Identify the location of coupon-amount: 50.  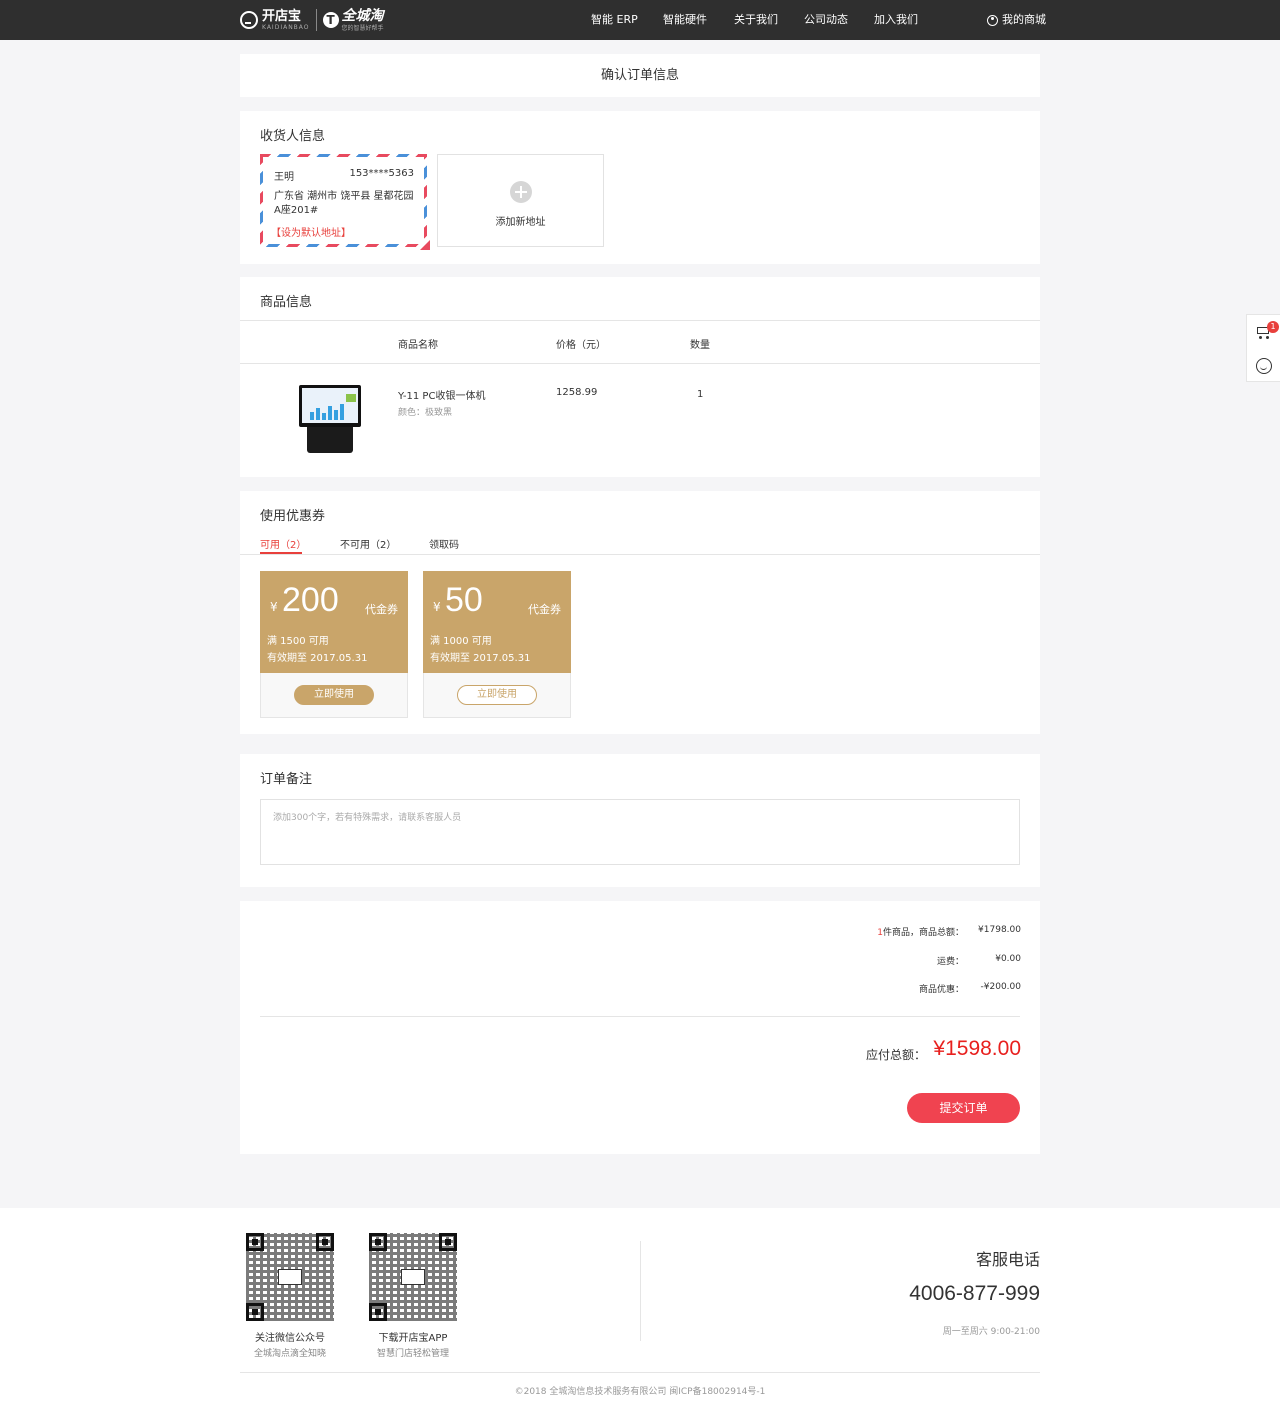
(464, 600).